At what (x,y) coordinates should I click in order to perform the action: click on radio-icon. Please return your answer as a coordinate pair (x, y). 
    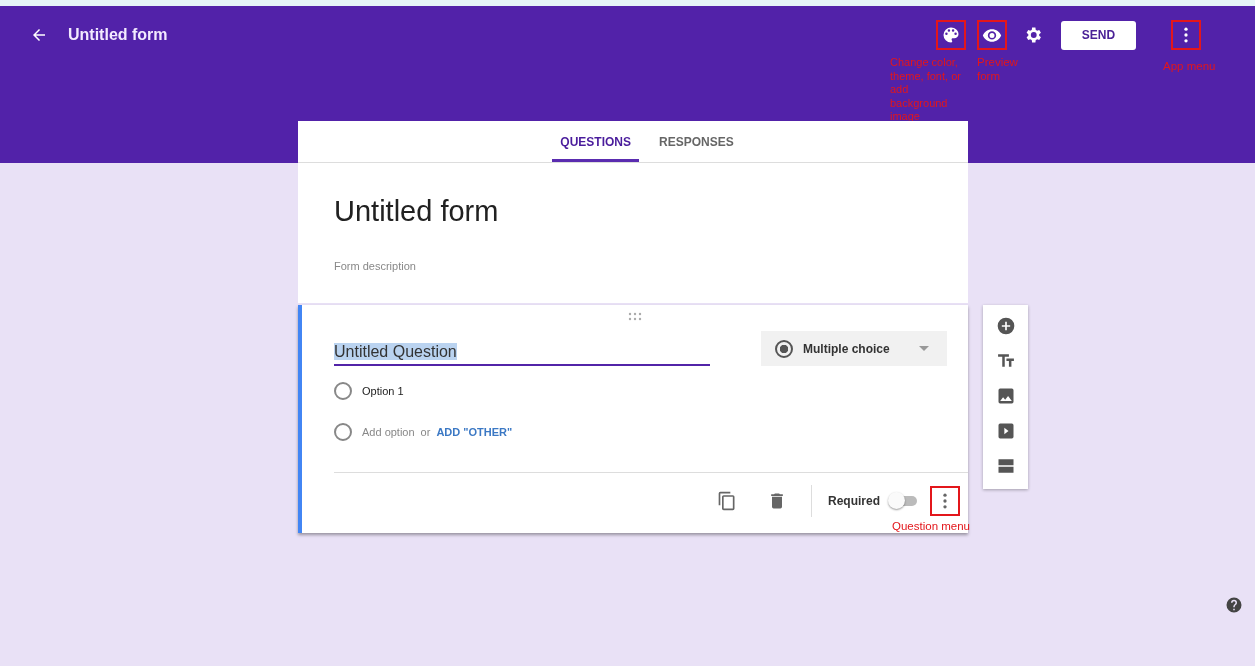
    Looking at the image, I should click on (784, 348).